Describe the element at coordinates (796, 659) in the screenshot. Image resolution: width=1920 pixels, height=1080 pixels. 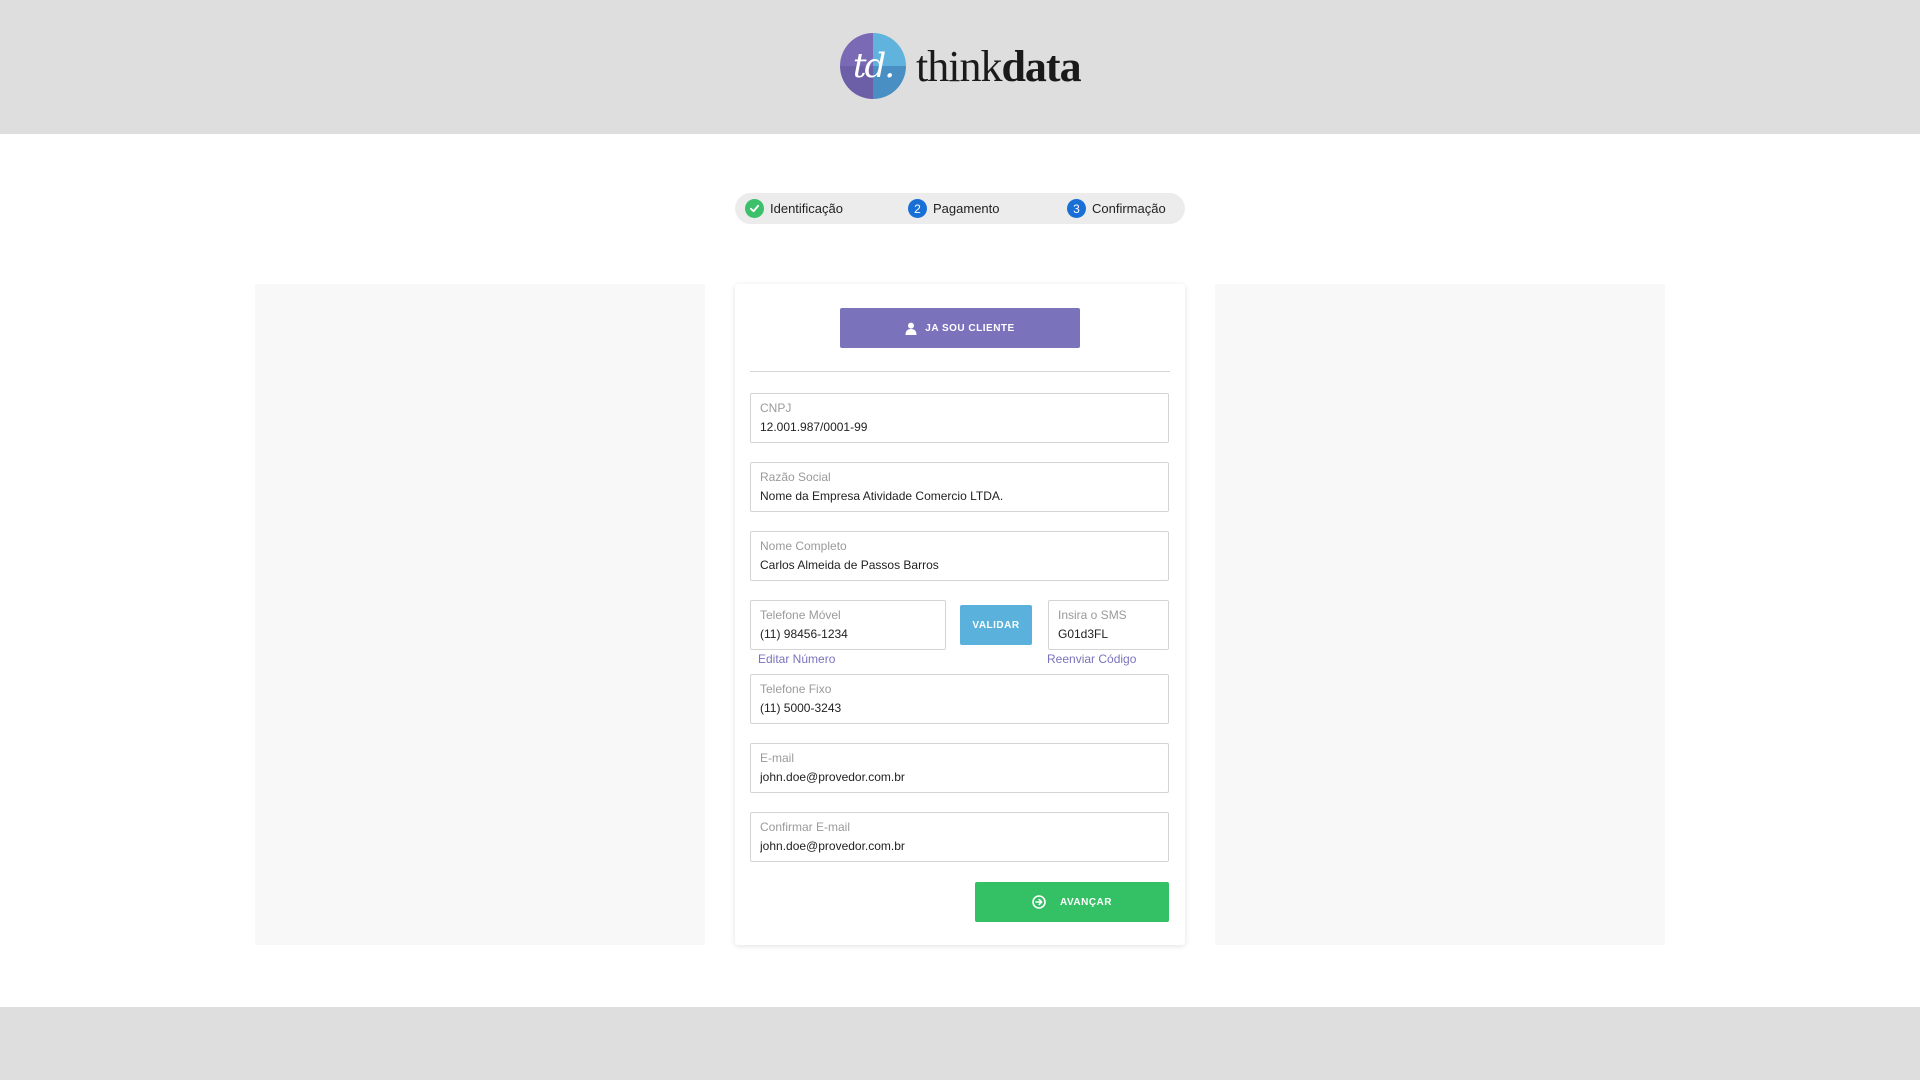
I see `editar-numero-link: Editar Número` at that location.